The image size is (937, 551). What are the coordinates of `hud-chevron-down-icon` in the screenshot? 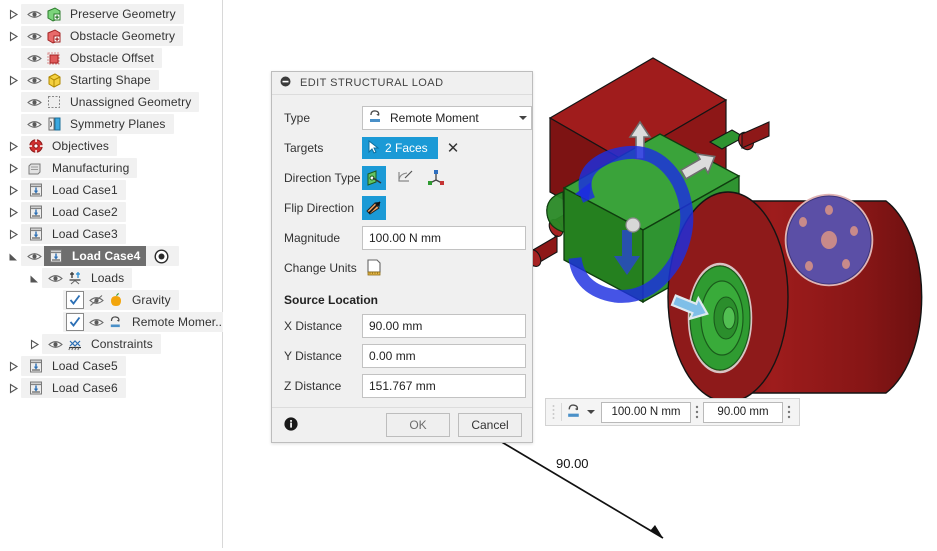 It's located at (591, 412).